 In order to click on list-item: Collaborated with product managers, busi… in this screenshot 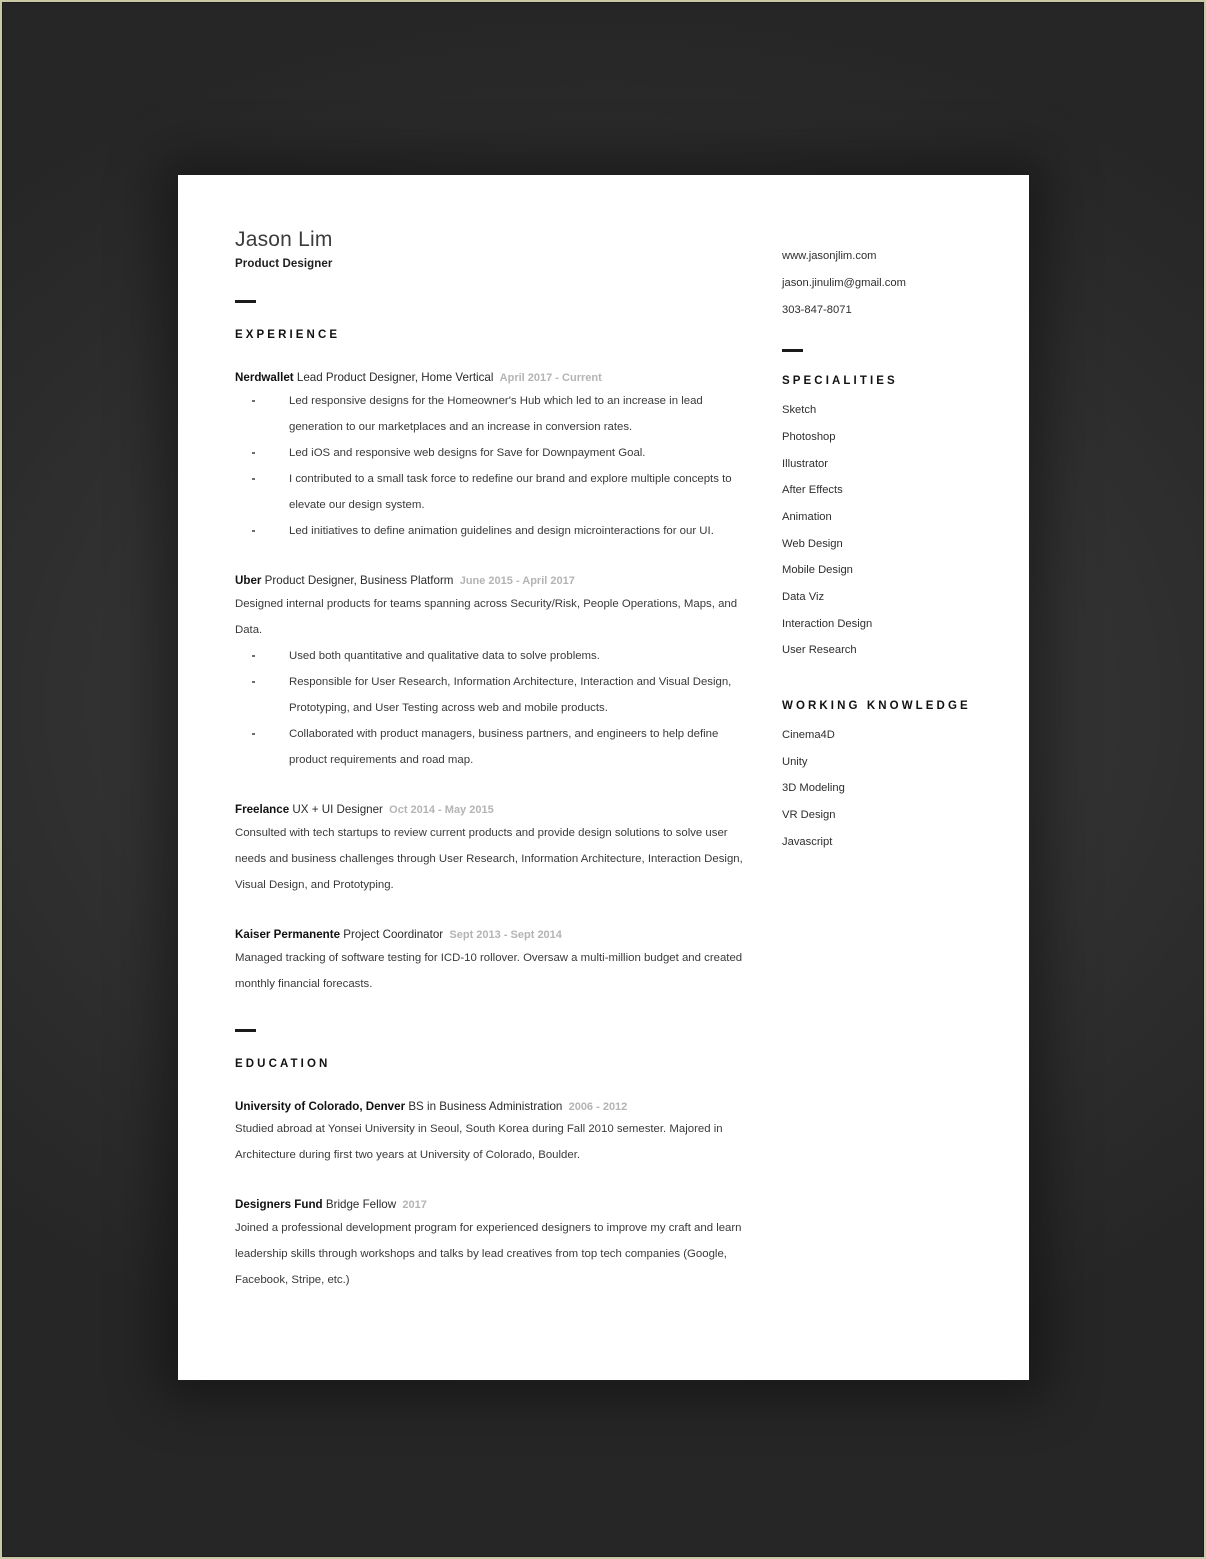, I will do `click(496, 747)`.